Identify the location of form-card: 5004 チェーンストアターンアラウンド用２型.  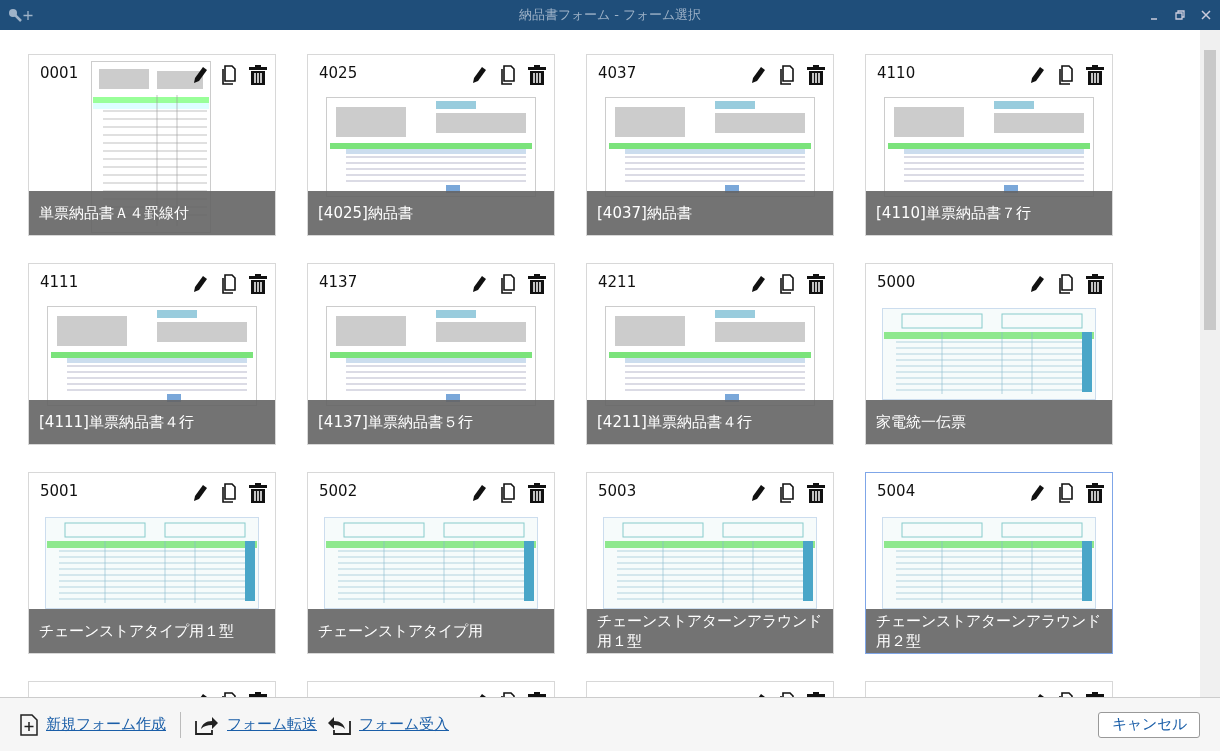
(989, 563).